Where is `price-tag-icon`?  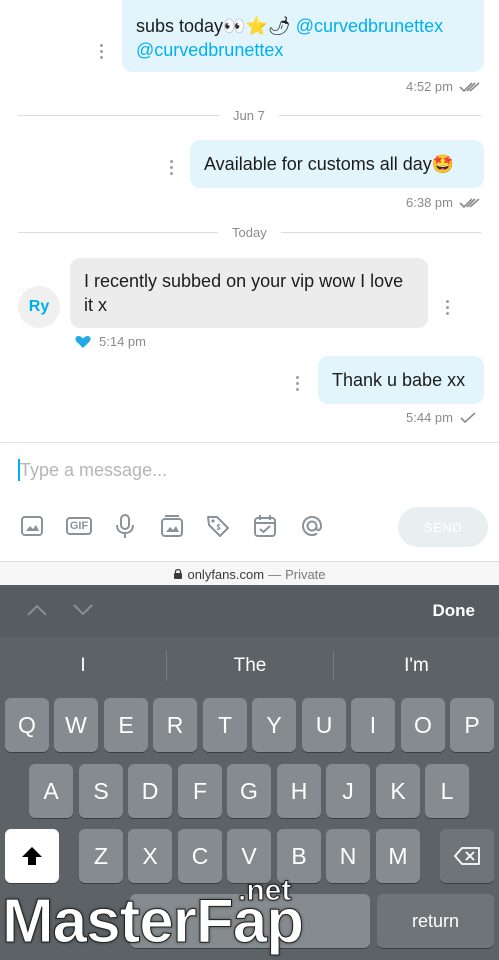 price-tag-icon is located at coordinates (218, 526).